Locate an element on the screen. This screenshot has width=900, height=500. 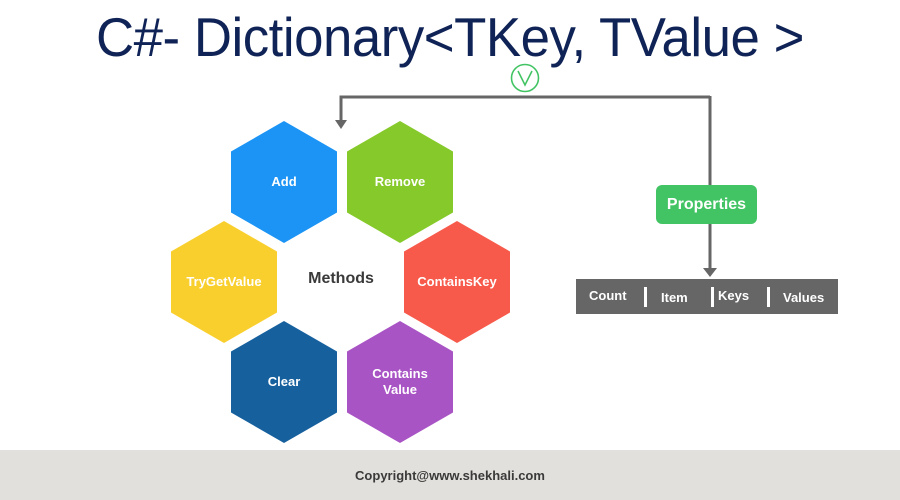
method-containsvalue: Contains Value is located at coordinates (400, 382).